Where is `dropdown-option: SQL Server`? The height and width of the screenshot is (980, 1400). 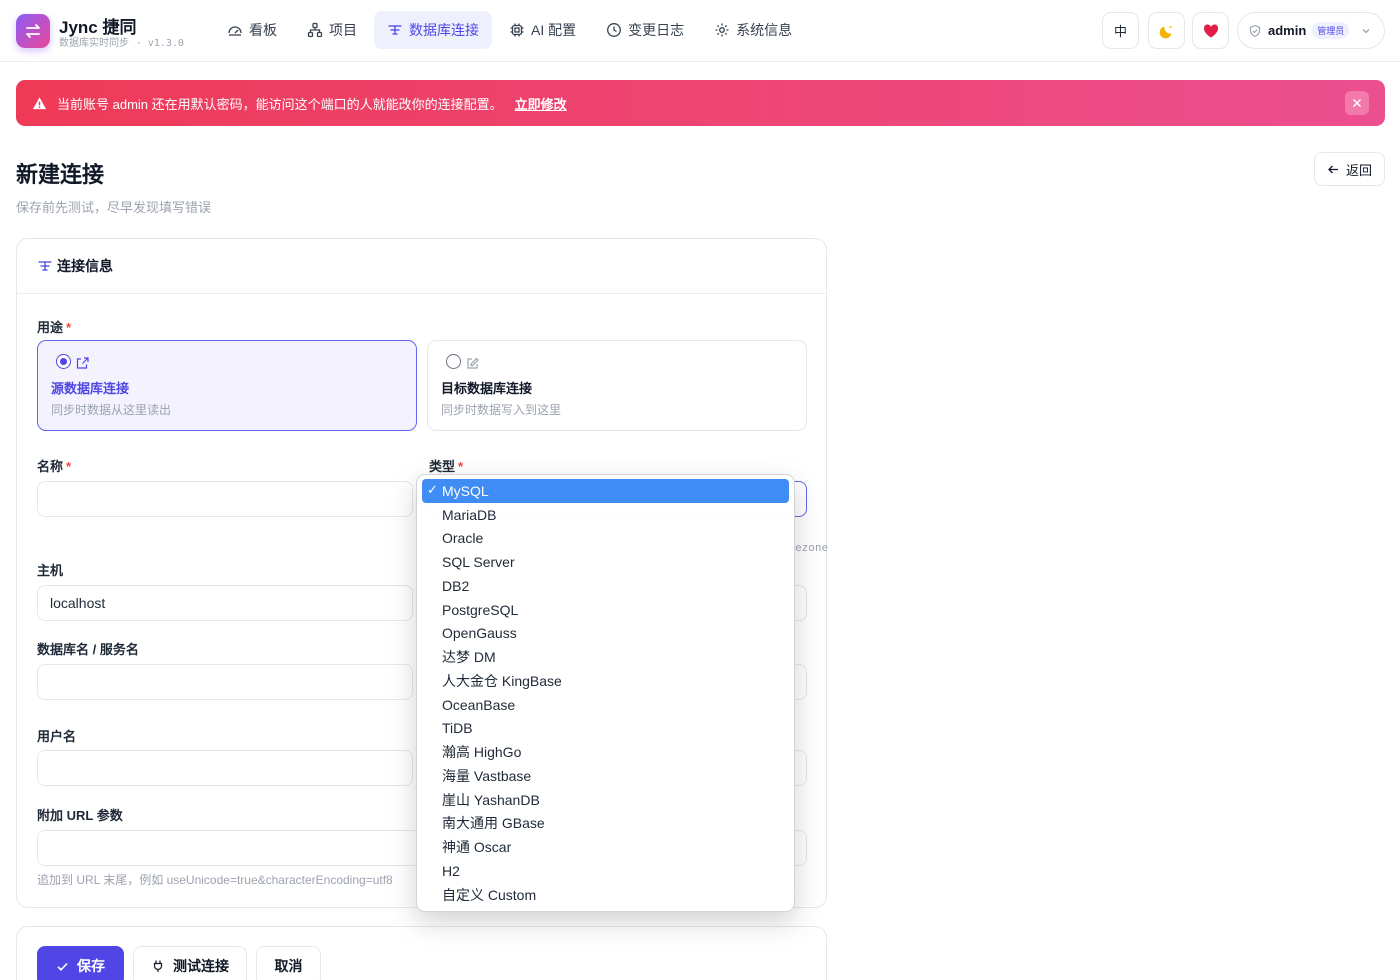 dropdown-option: SQL Server is located at coordinates (605, 562).